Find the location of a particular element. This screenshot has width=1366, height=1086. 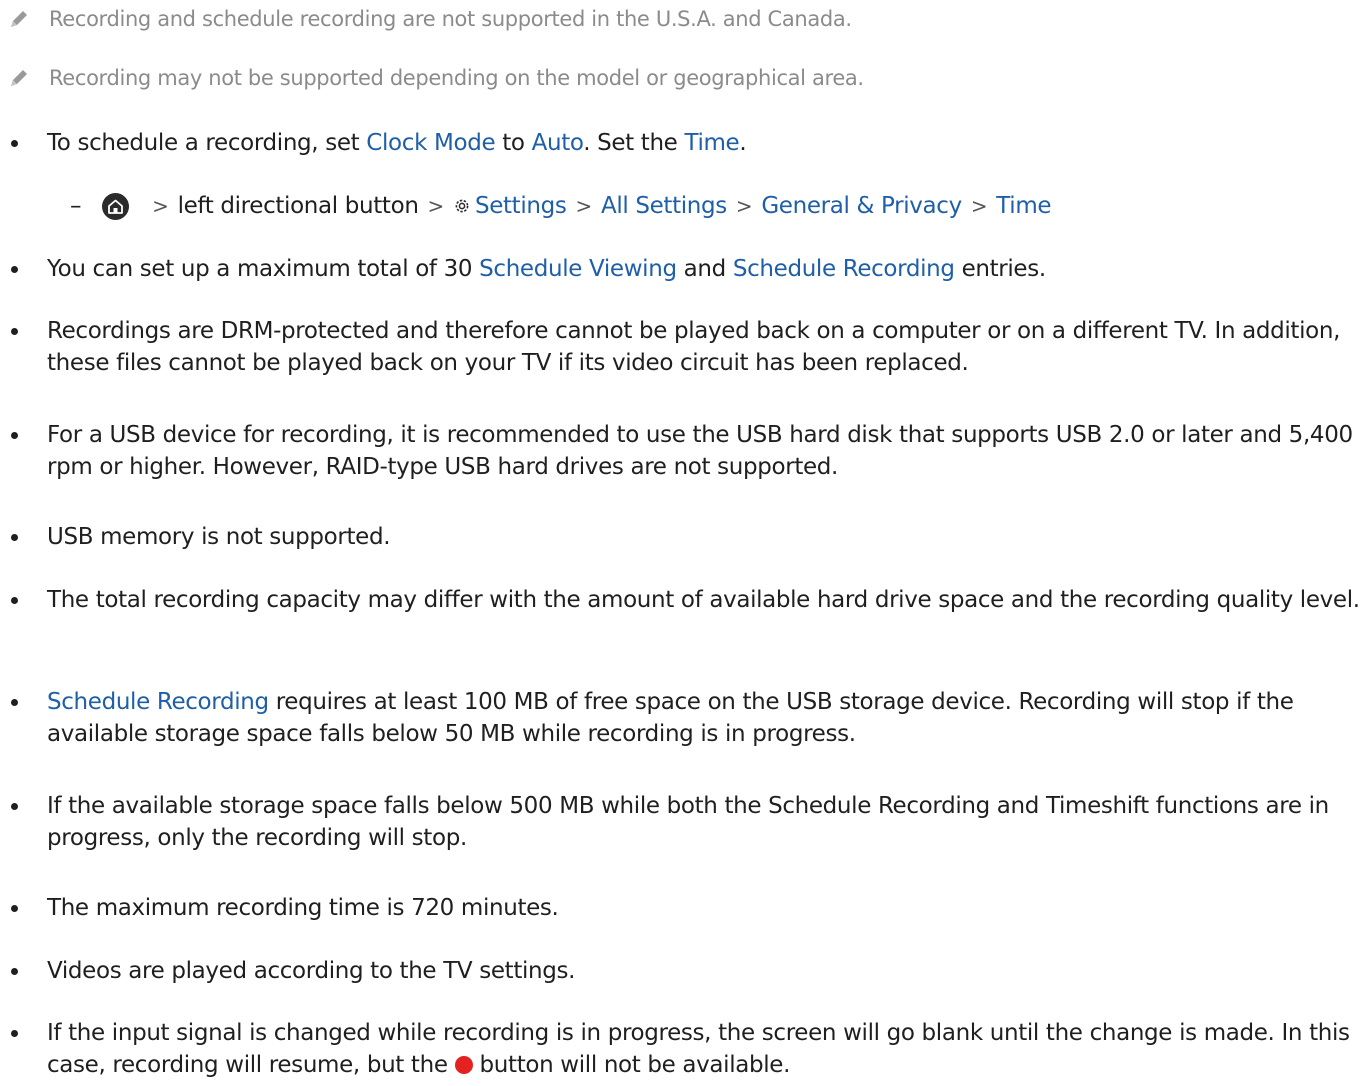

path-general-privacy: General & Privacy is located at coordinates (861, 206).